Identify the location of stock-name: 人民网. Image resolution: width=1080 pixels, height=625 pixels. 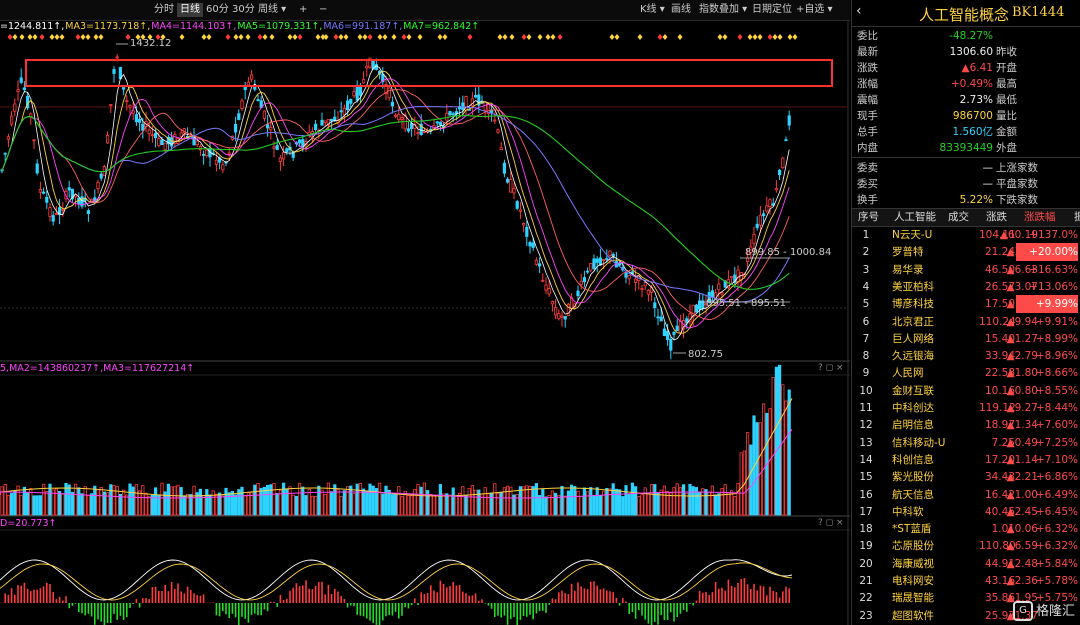
(908, 373).